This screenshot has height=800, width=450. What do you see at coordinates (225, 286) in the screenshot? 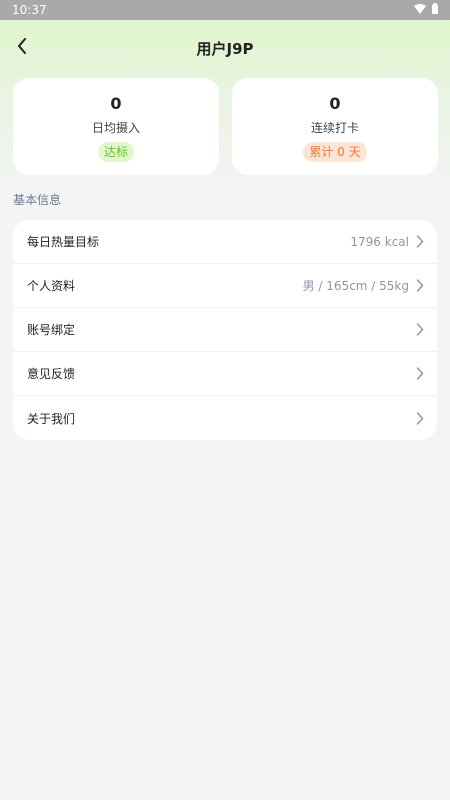
I see `list-item-profile: 个人资料 男 / 165cm / 55kg` at bounding box center [225, 286].